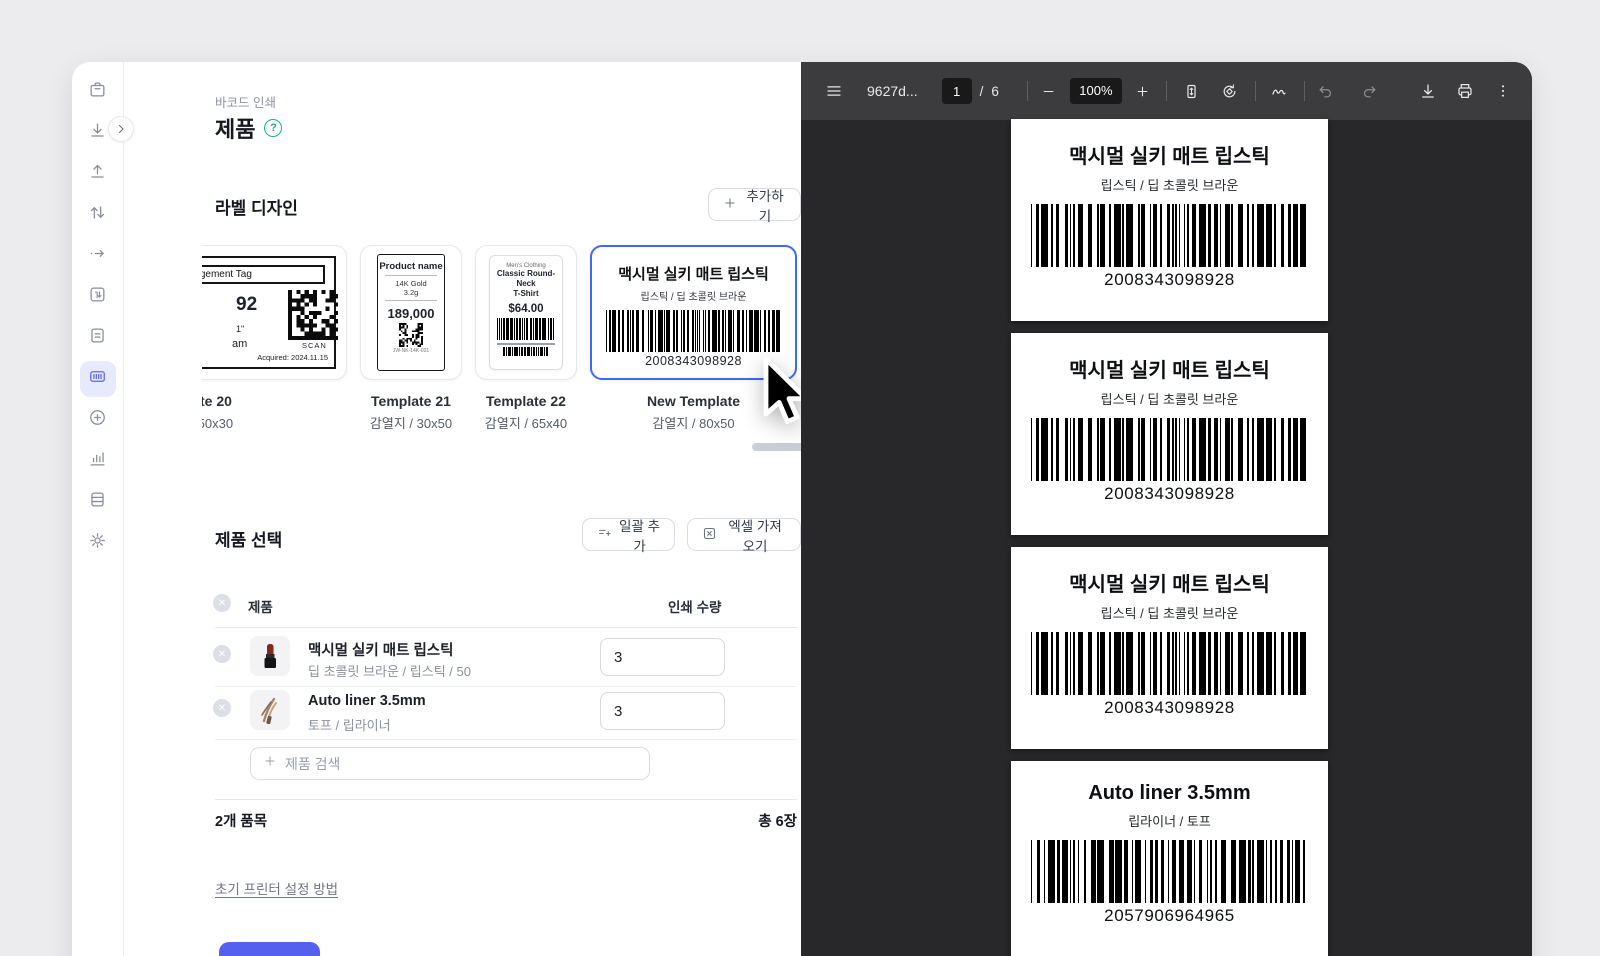 The height and width of the screenshot is (956, 1600). I want to click on sequence-icon, so click(97, 297).